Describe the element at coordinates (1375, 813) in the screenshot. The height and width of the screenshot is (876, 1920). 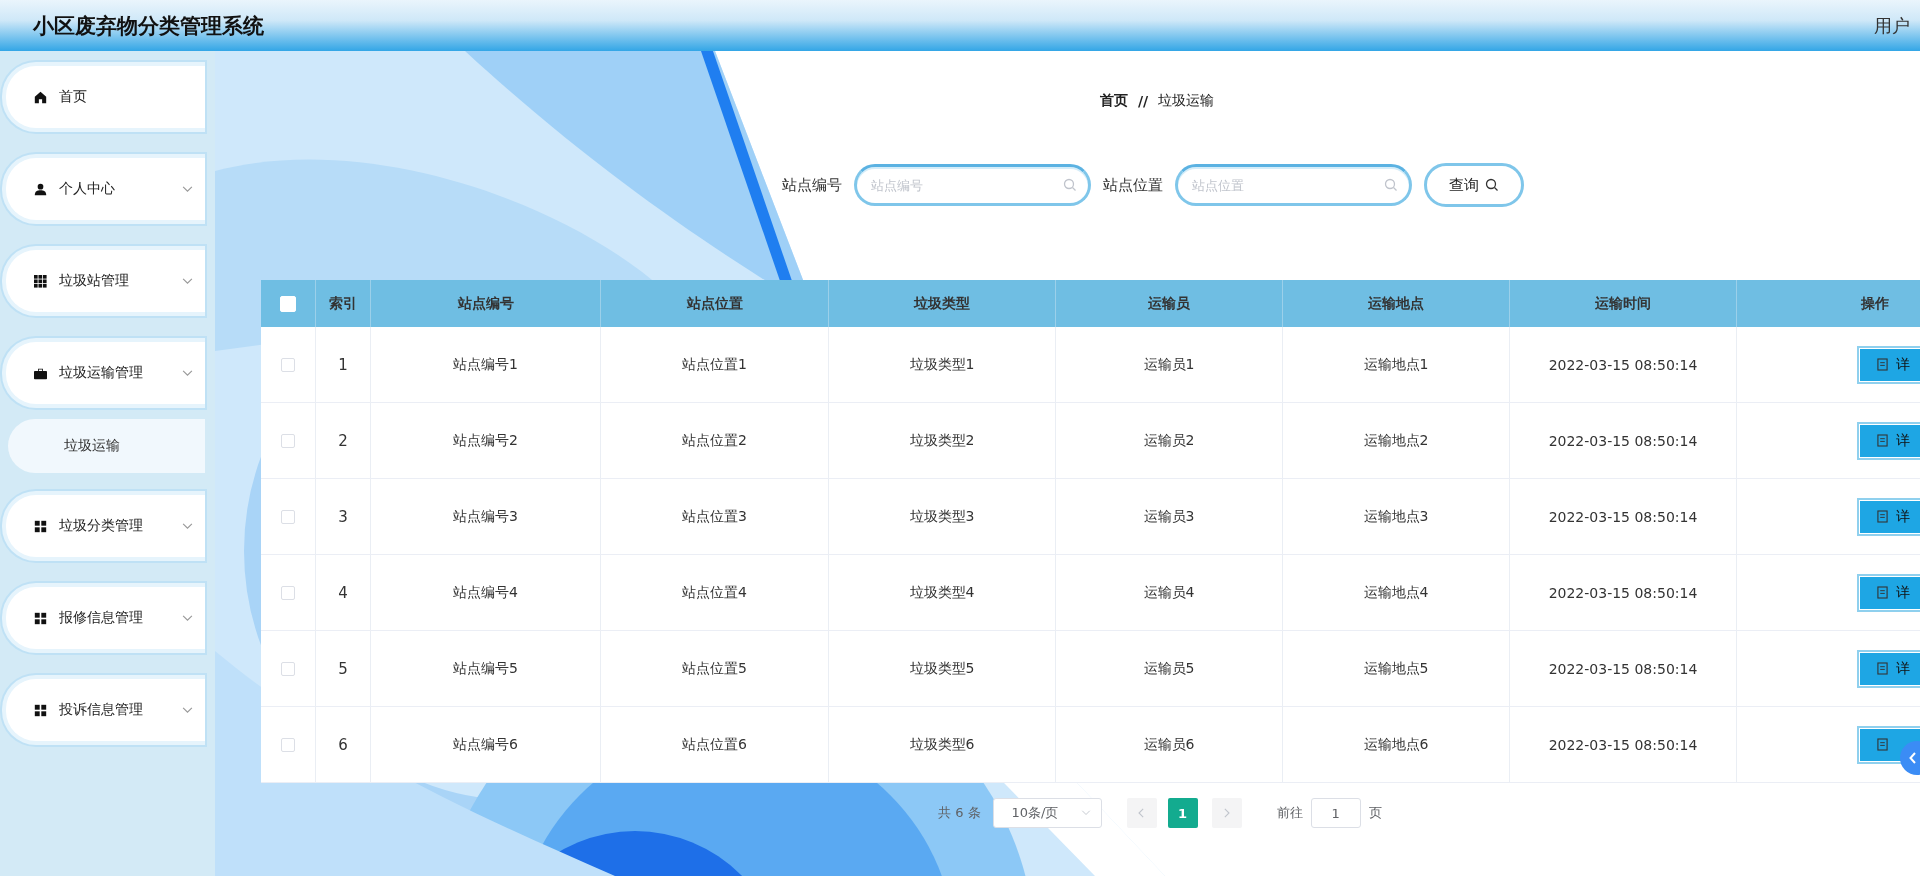
I see `page-suffix: 页` at that location.